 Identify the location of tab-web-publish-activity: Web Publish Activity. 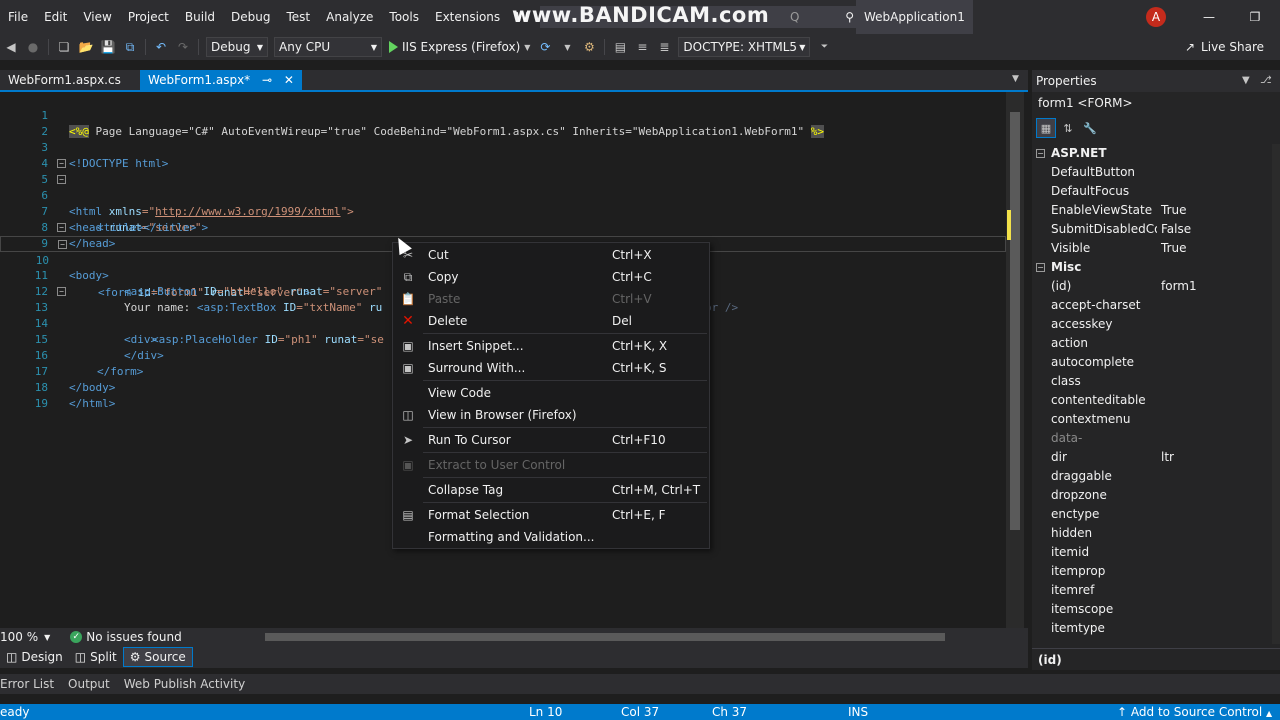
(184, 684).